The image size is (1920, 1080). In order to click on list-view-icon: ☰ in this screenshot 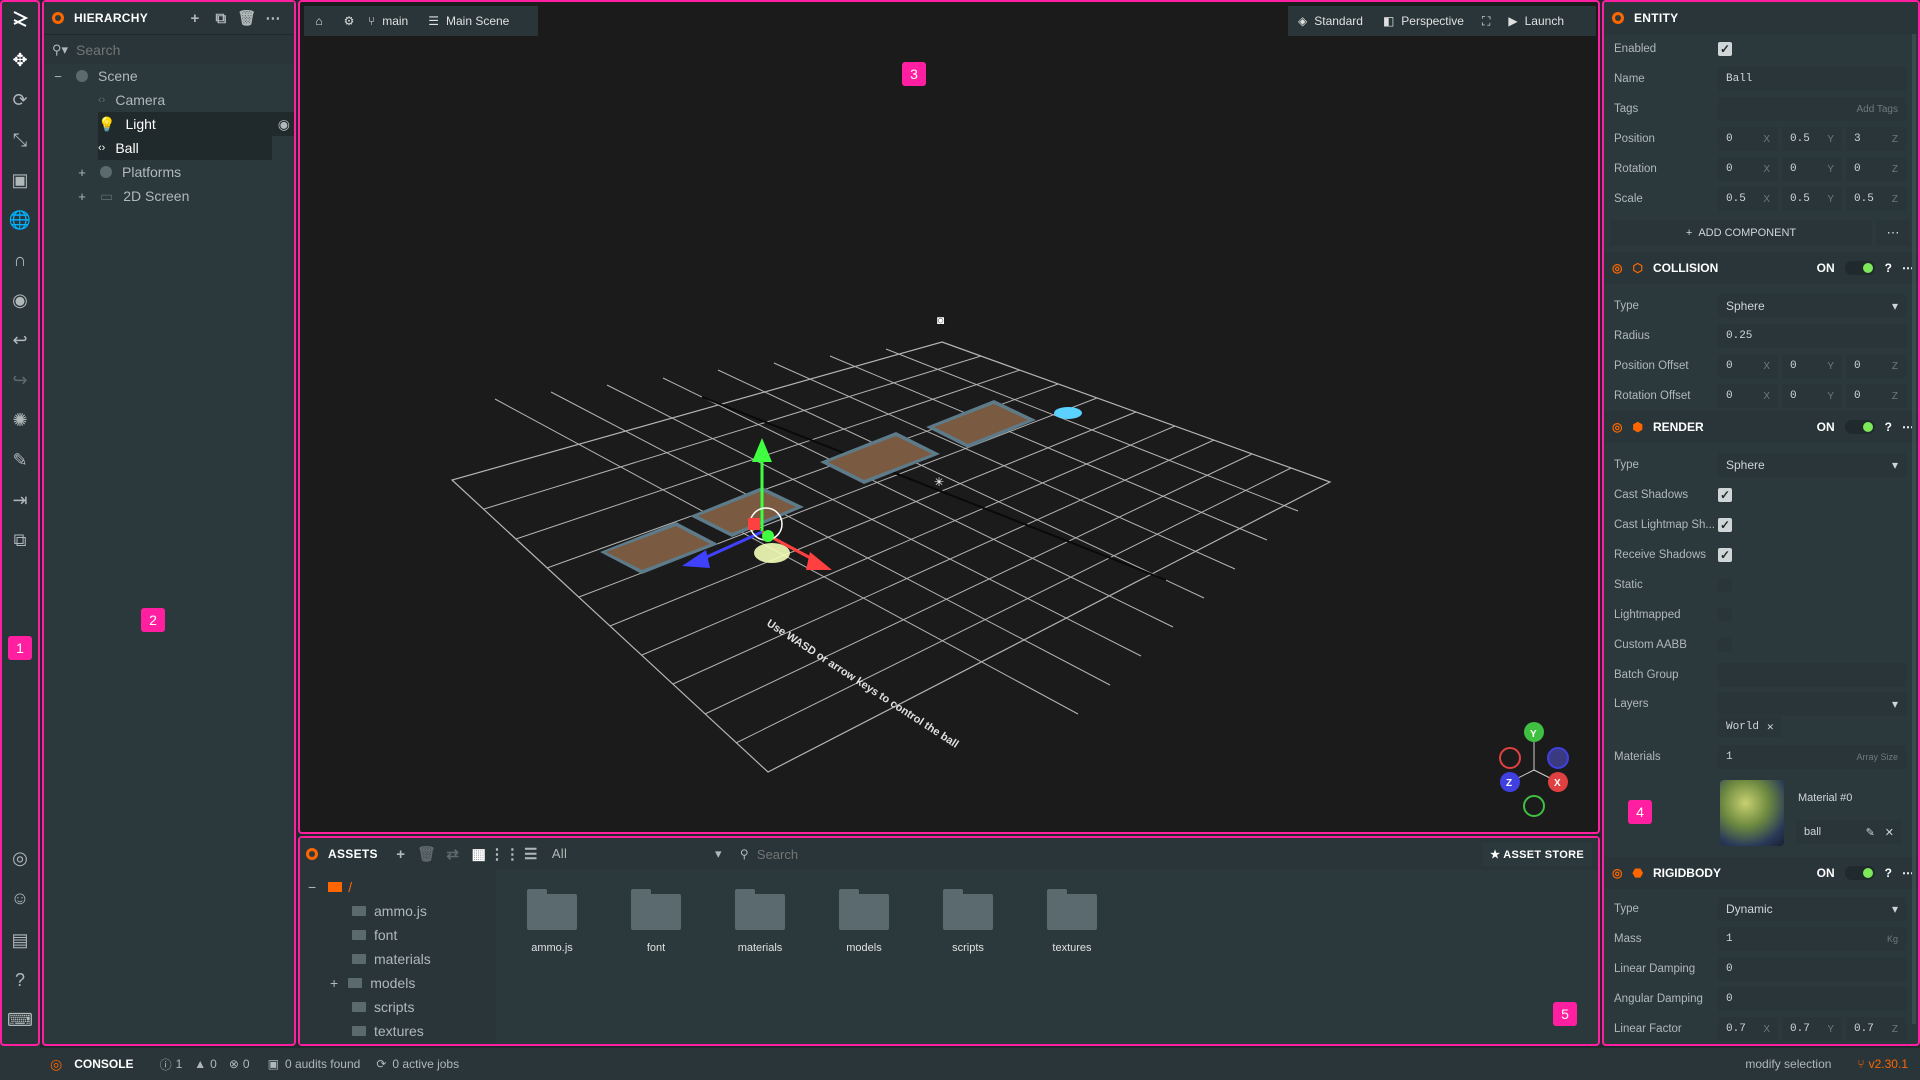, I will do `click(531, 854)`.